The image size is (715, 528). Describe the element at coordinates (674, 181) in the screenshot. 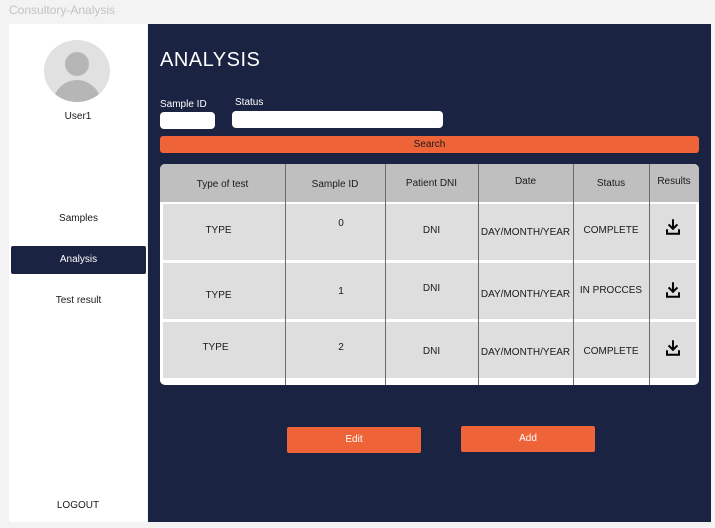

I see `column-header-results: Results` at that location.